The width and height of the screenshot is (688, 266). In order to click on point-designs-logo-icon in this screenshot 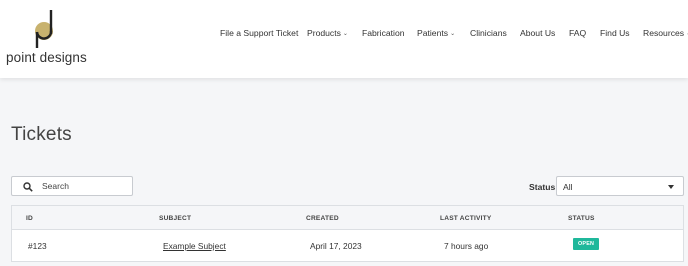, I will do `click(44, 29)`.